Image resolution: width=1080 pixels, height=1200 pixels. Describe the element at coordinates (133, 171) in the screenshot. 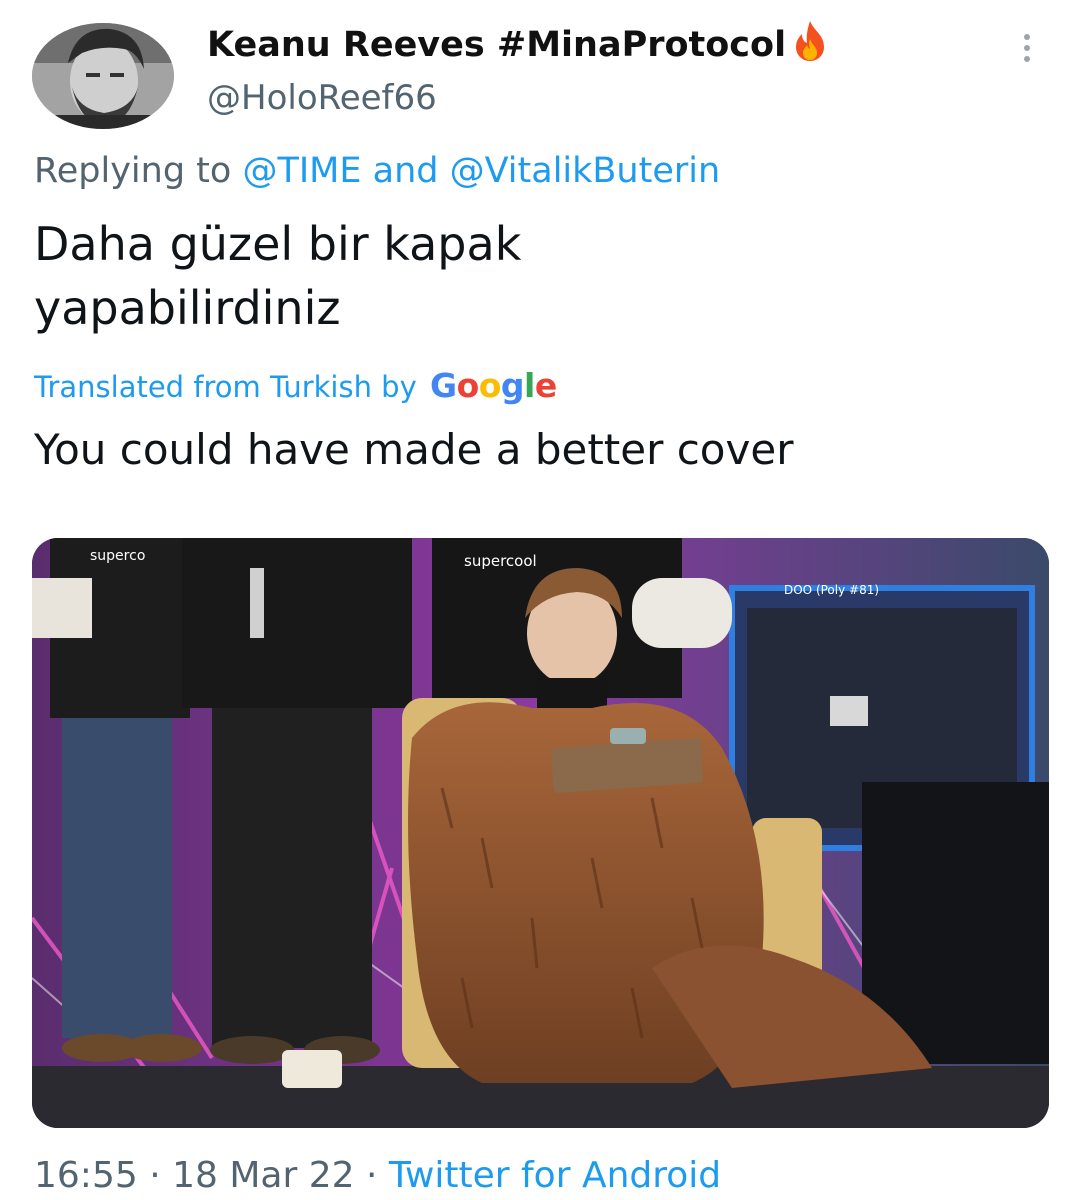

I see `replying-prefix: Replying to` at that location.